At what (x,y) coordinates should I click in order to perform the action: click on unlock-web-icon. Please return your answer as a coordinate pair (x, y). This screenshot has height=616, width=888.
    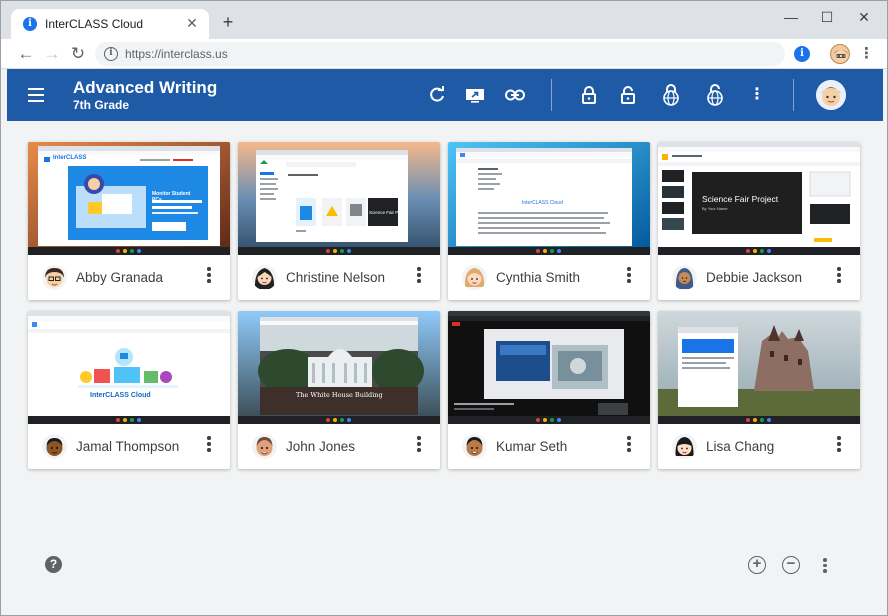
    Looking at the image, I should click on (715, 95).